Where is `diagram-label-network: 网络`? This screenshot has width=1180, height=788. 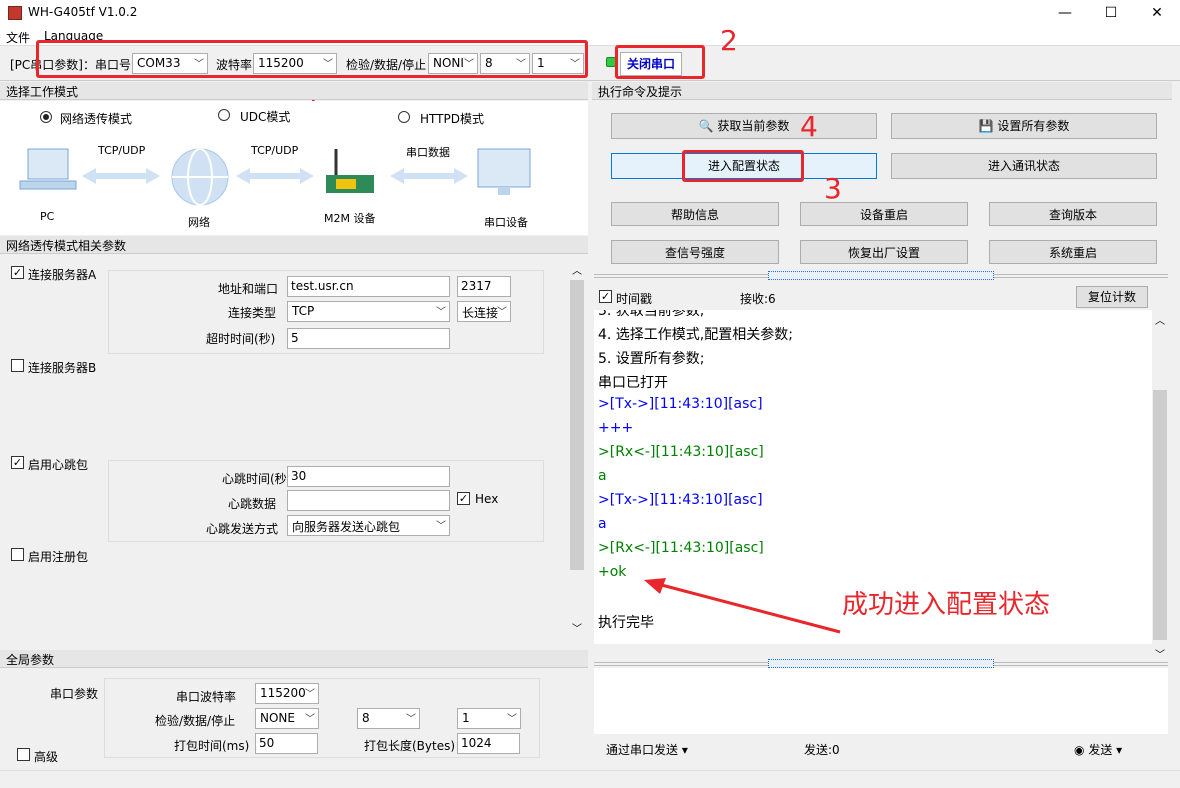
diagram-label-network: 网络 is located at coordinates (199, 222).